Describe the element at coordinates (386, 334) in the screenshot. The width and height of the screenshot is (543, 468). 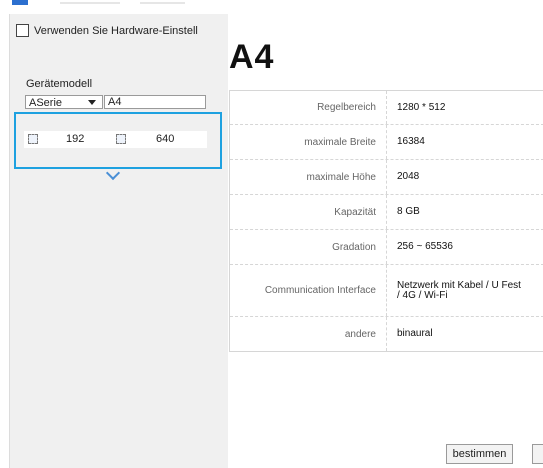
I see `spec-row: andere binaural` at that location.